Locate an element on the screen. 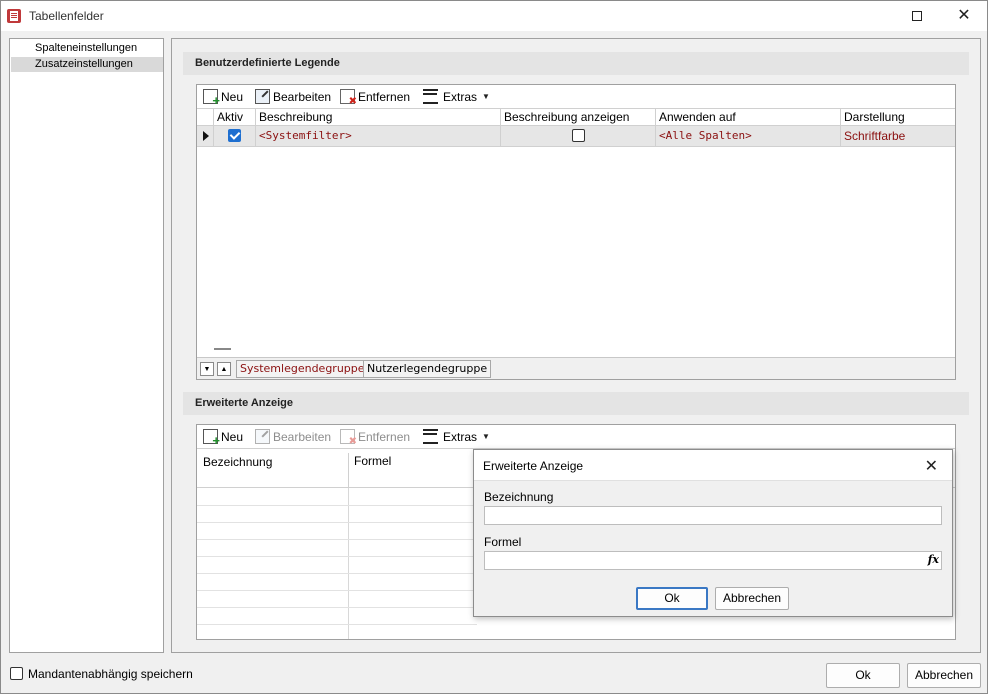 This screenshot has width=988, height=694. extended-edit-button: Bearbeiten is located at coordinates (293, 436).